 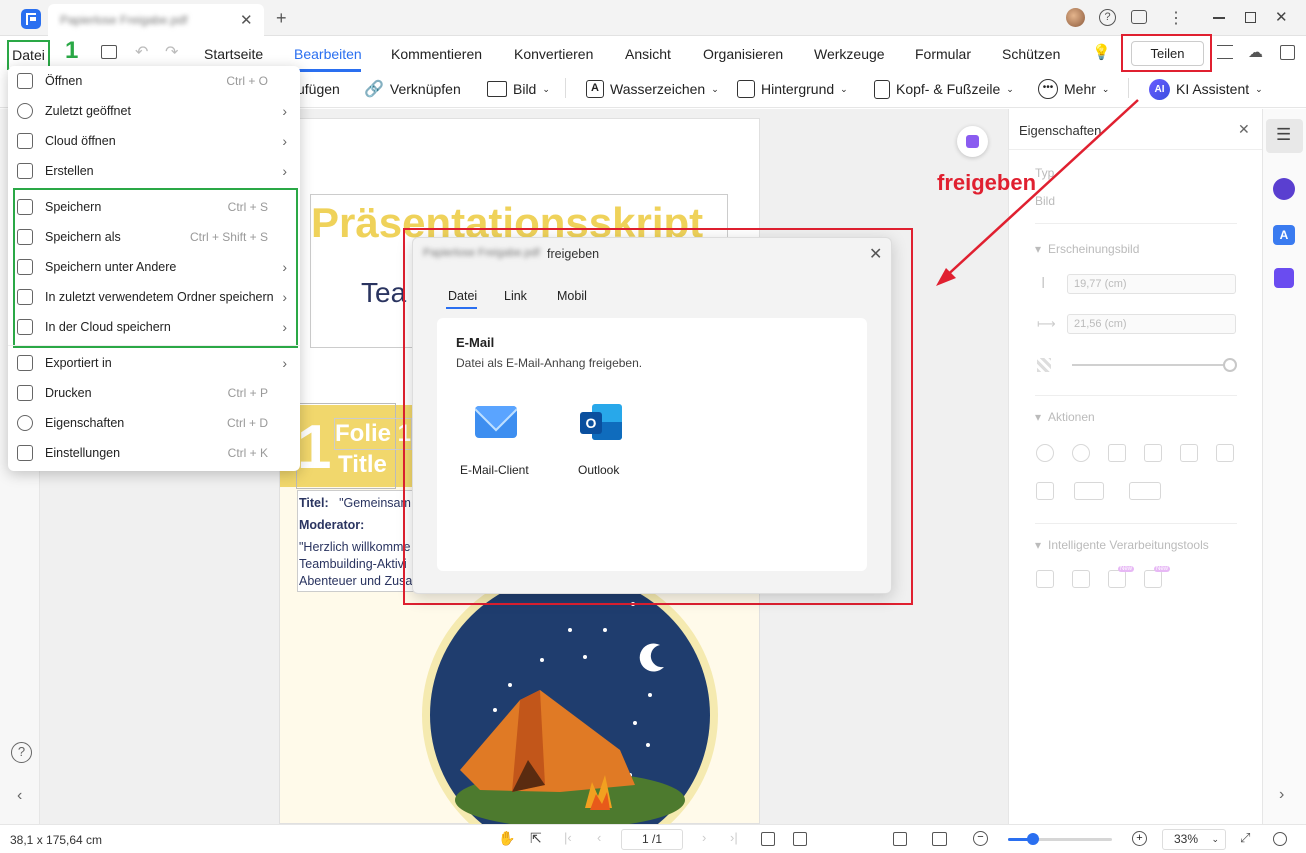 I want to click on extract-image-icon, so click(x=1045, y=491).